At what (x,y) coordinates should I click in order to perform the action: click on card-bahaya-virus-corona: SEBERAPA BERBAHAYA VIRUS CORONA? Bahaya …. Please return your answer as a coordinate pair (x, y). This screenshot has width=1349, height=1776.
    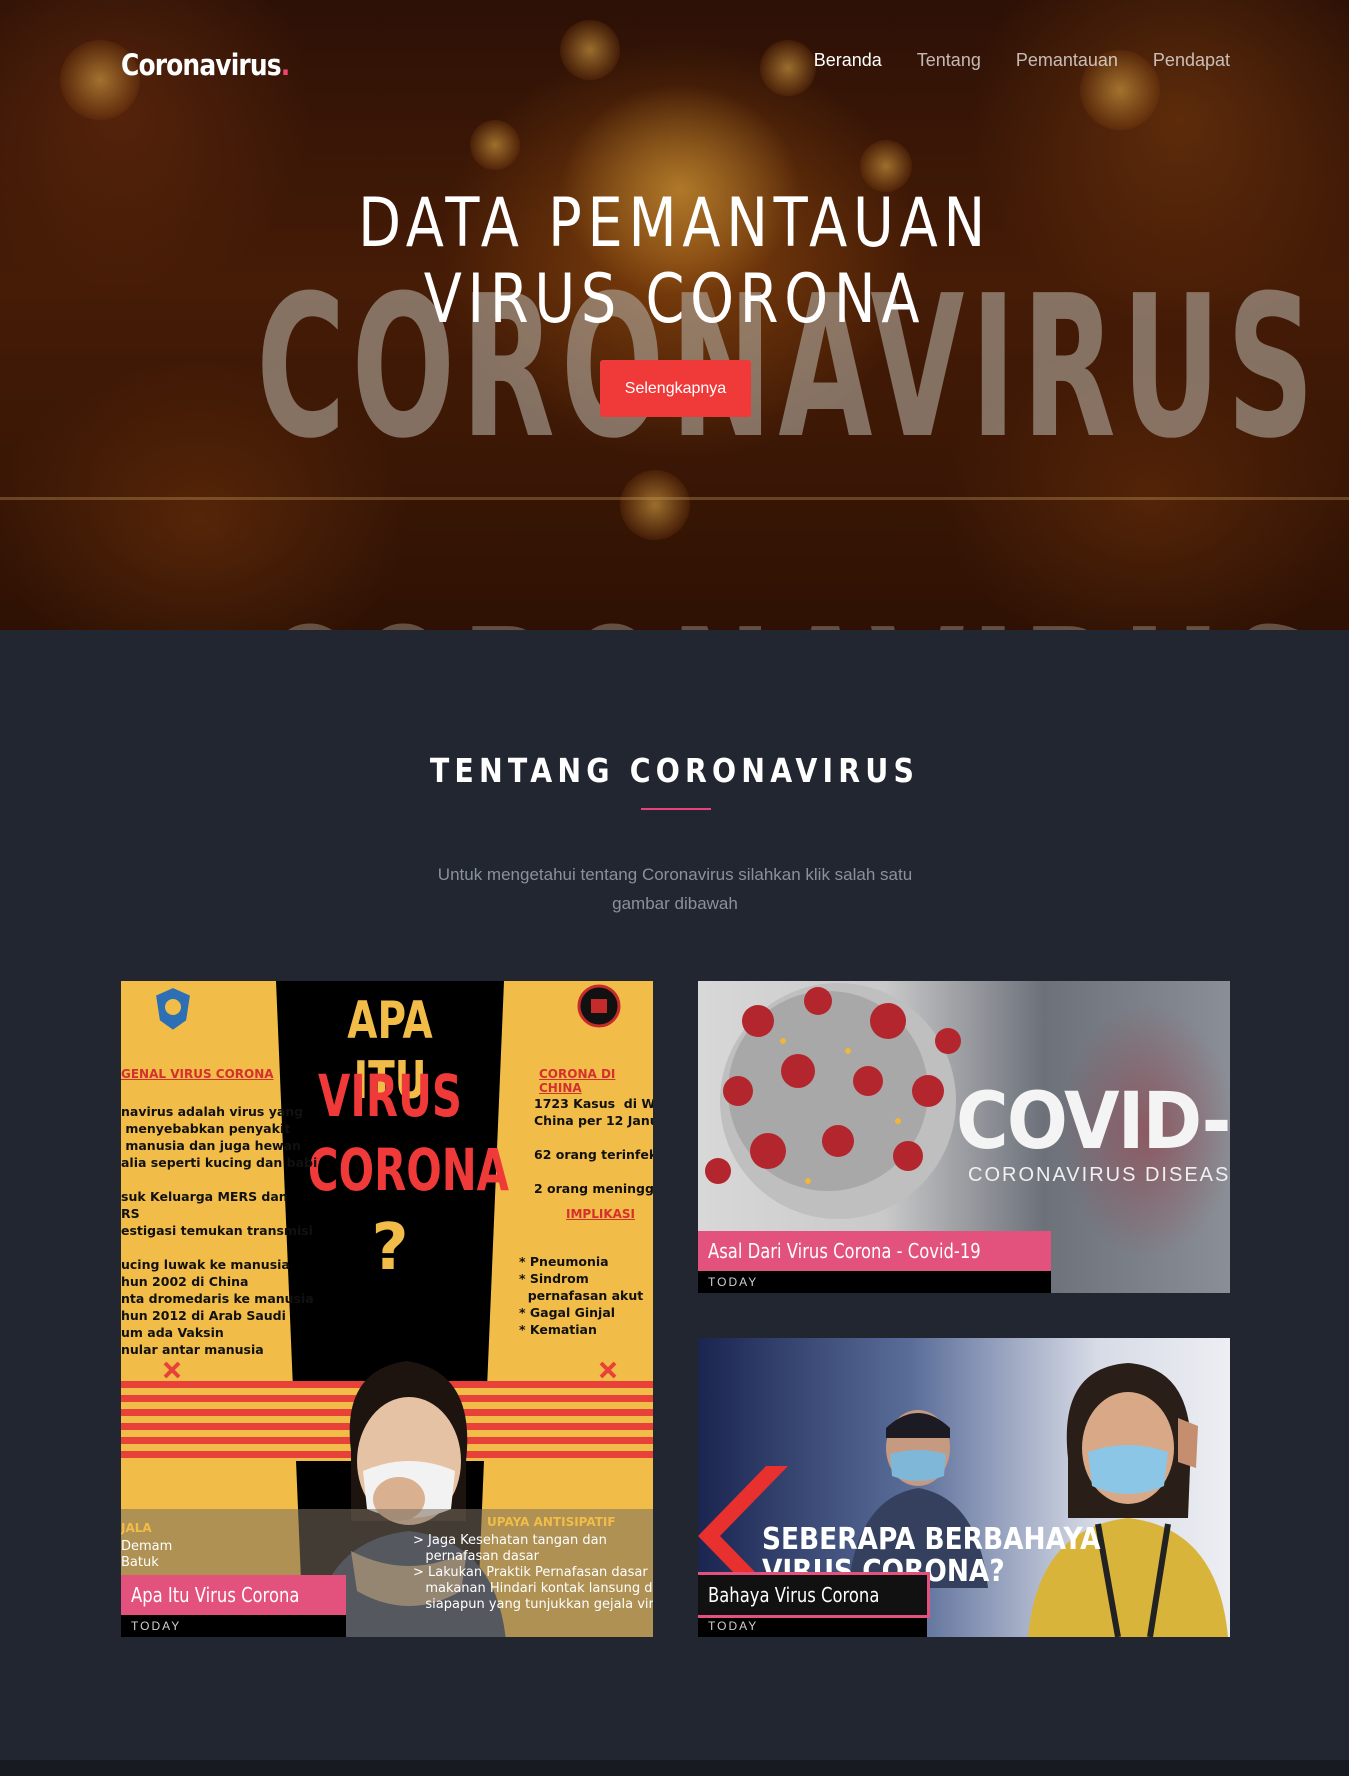
    Looking at the image, I should click on (964, 1487).